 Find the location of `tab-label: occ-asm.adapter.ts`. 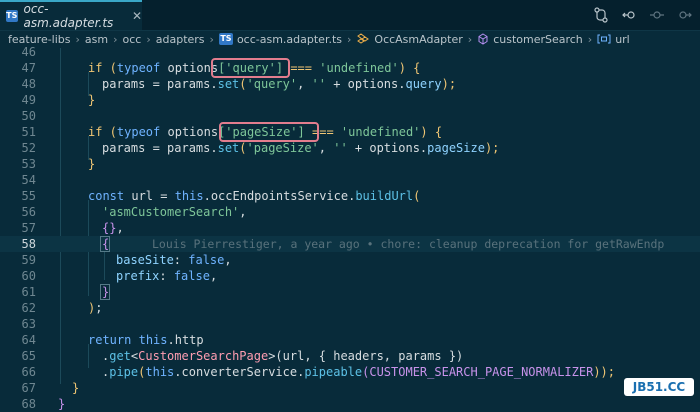

tab-label: occ-asm.adapter.ts is located at coordinates (71, 16).